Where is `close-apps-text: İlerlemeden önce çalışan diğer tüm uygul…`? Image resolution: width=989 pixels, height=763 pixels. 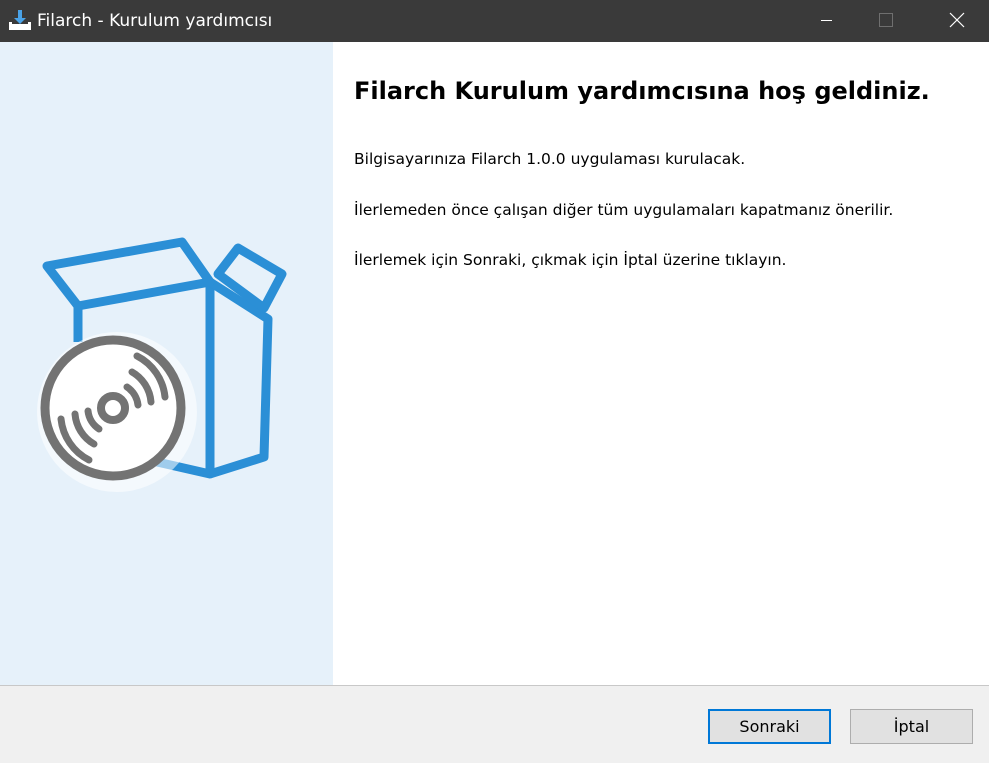
close-apps-text: İlerlemeden önce çalışan diğer tüm uygul… is located at coordinates (624, 210).